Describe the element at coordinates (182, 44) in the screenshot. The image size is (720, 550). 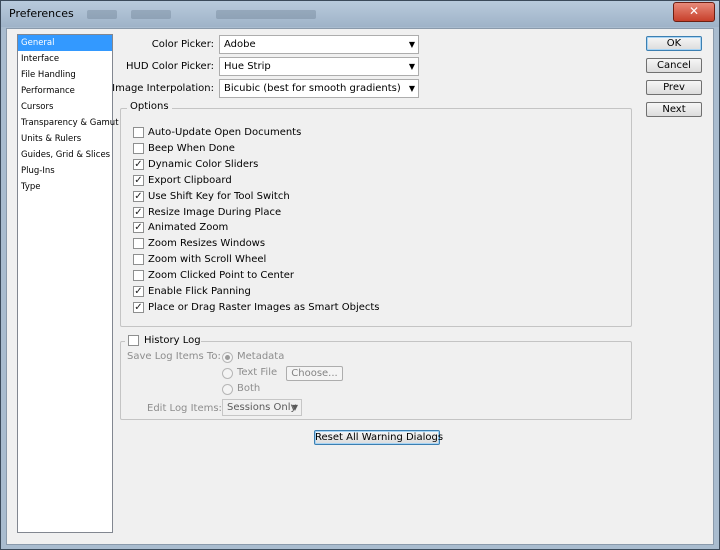
I see `color-picker-label: Color Picker:` at that location.